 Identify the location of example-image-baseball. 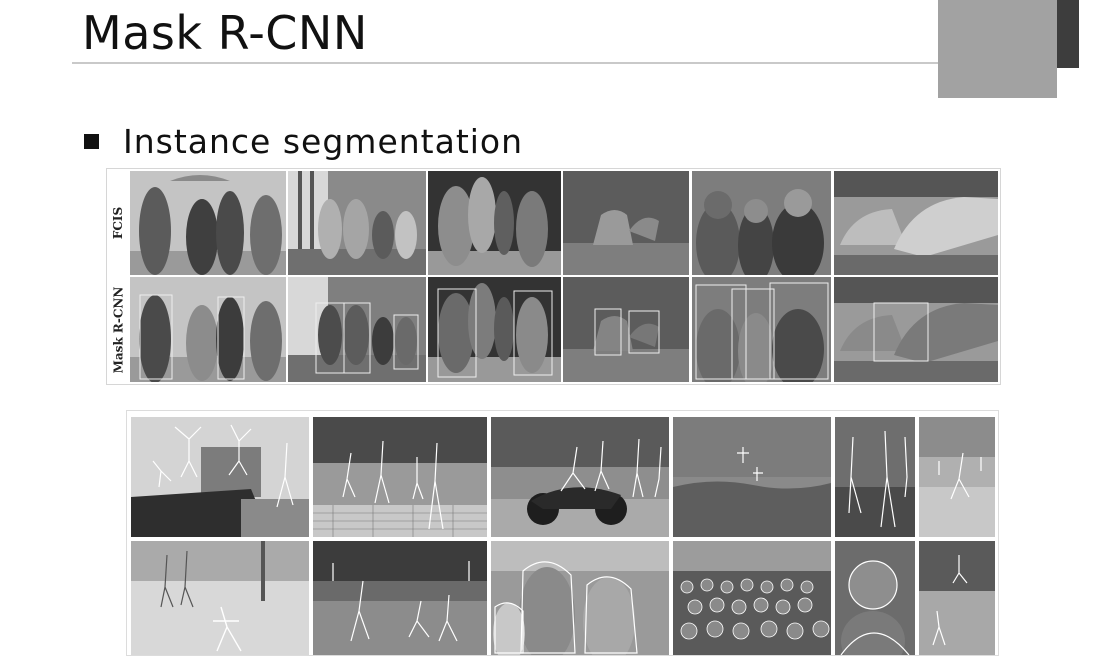
(400, 598).